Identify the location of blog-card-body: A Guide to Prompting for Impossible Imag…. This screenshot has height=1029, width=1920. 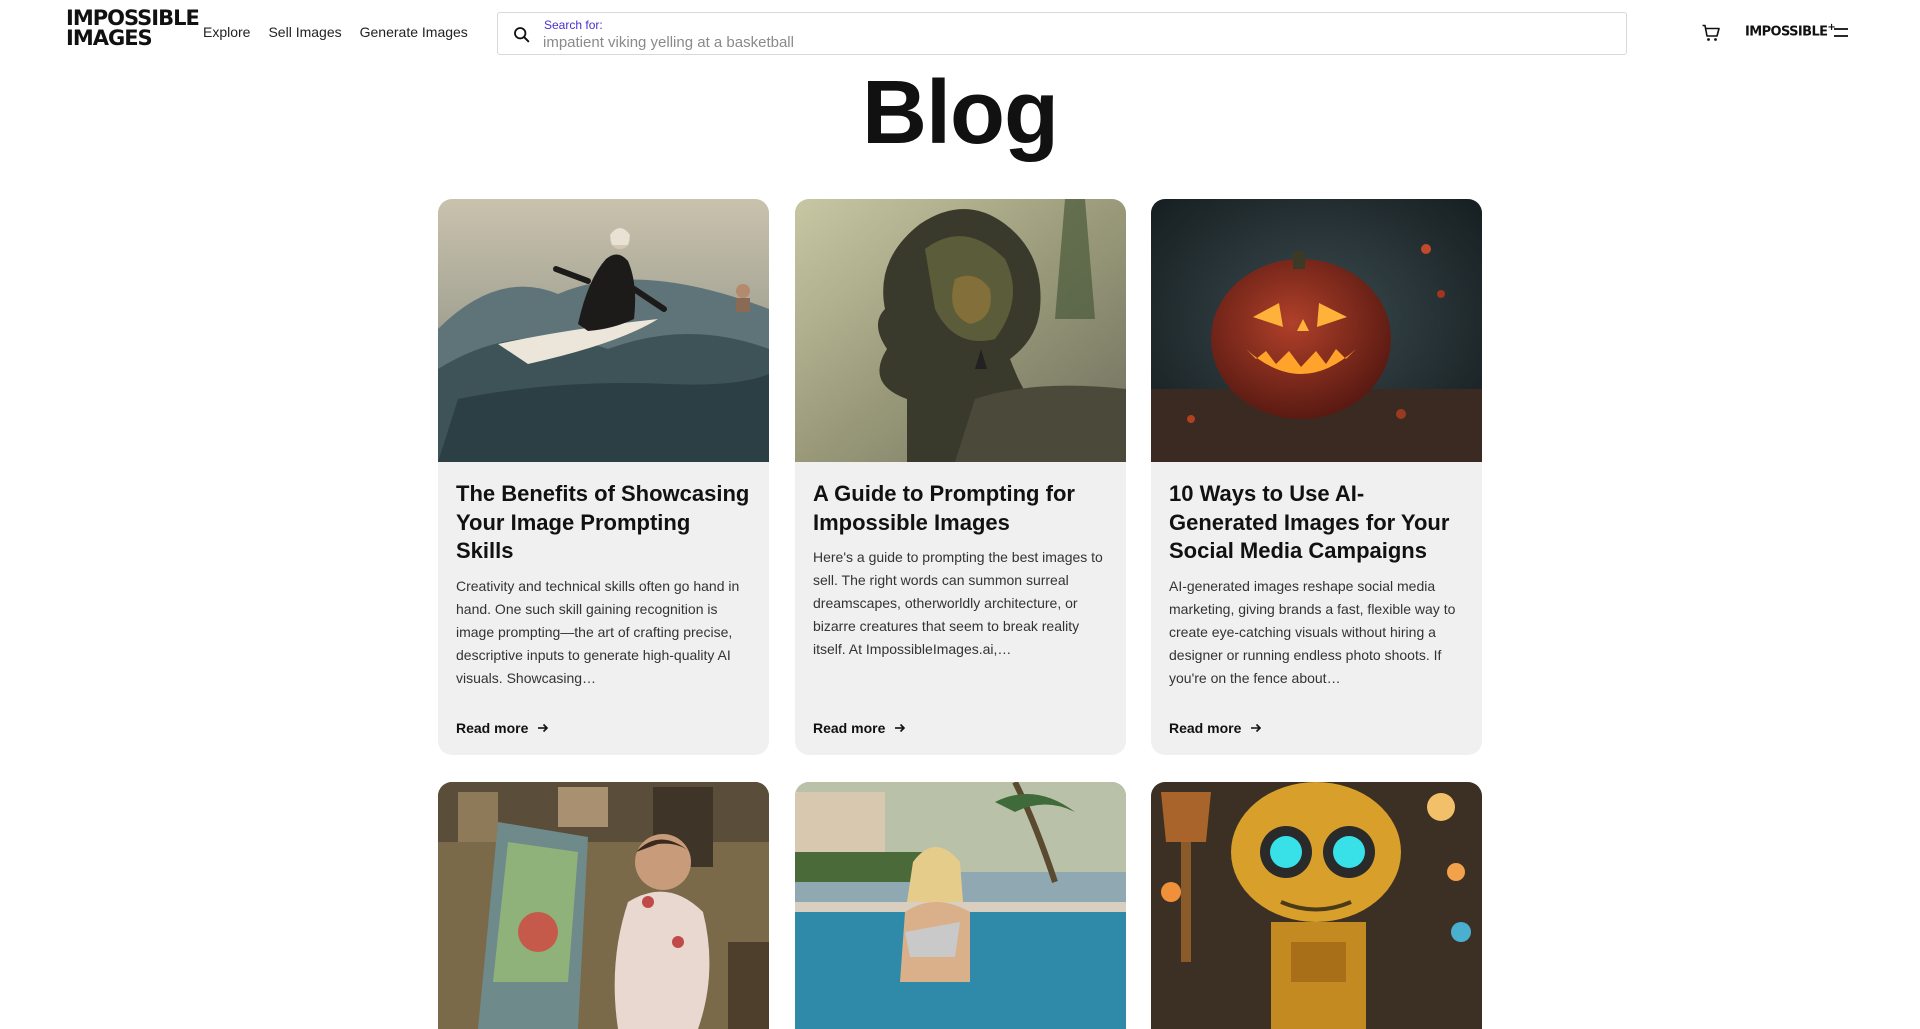
(960, 561).